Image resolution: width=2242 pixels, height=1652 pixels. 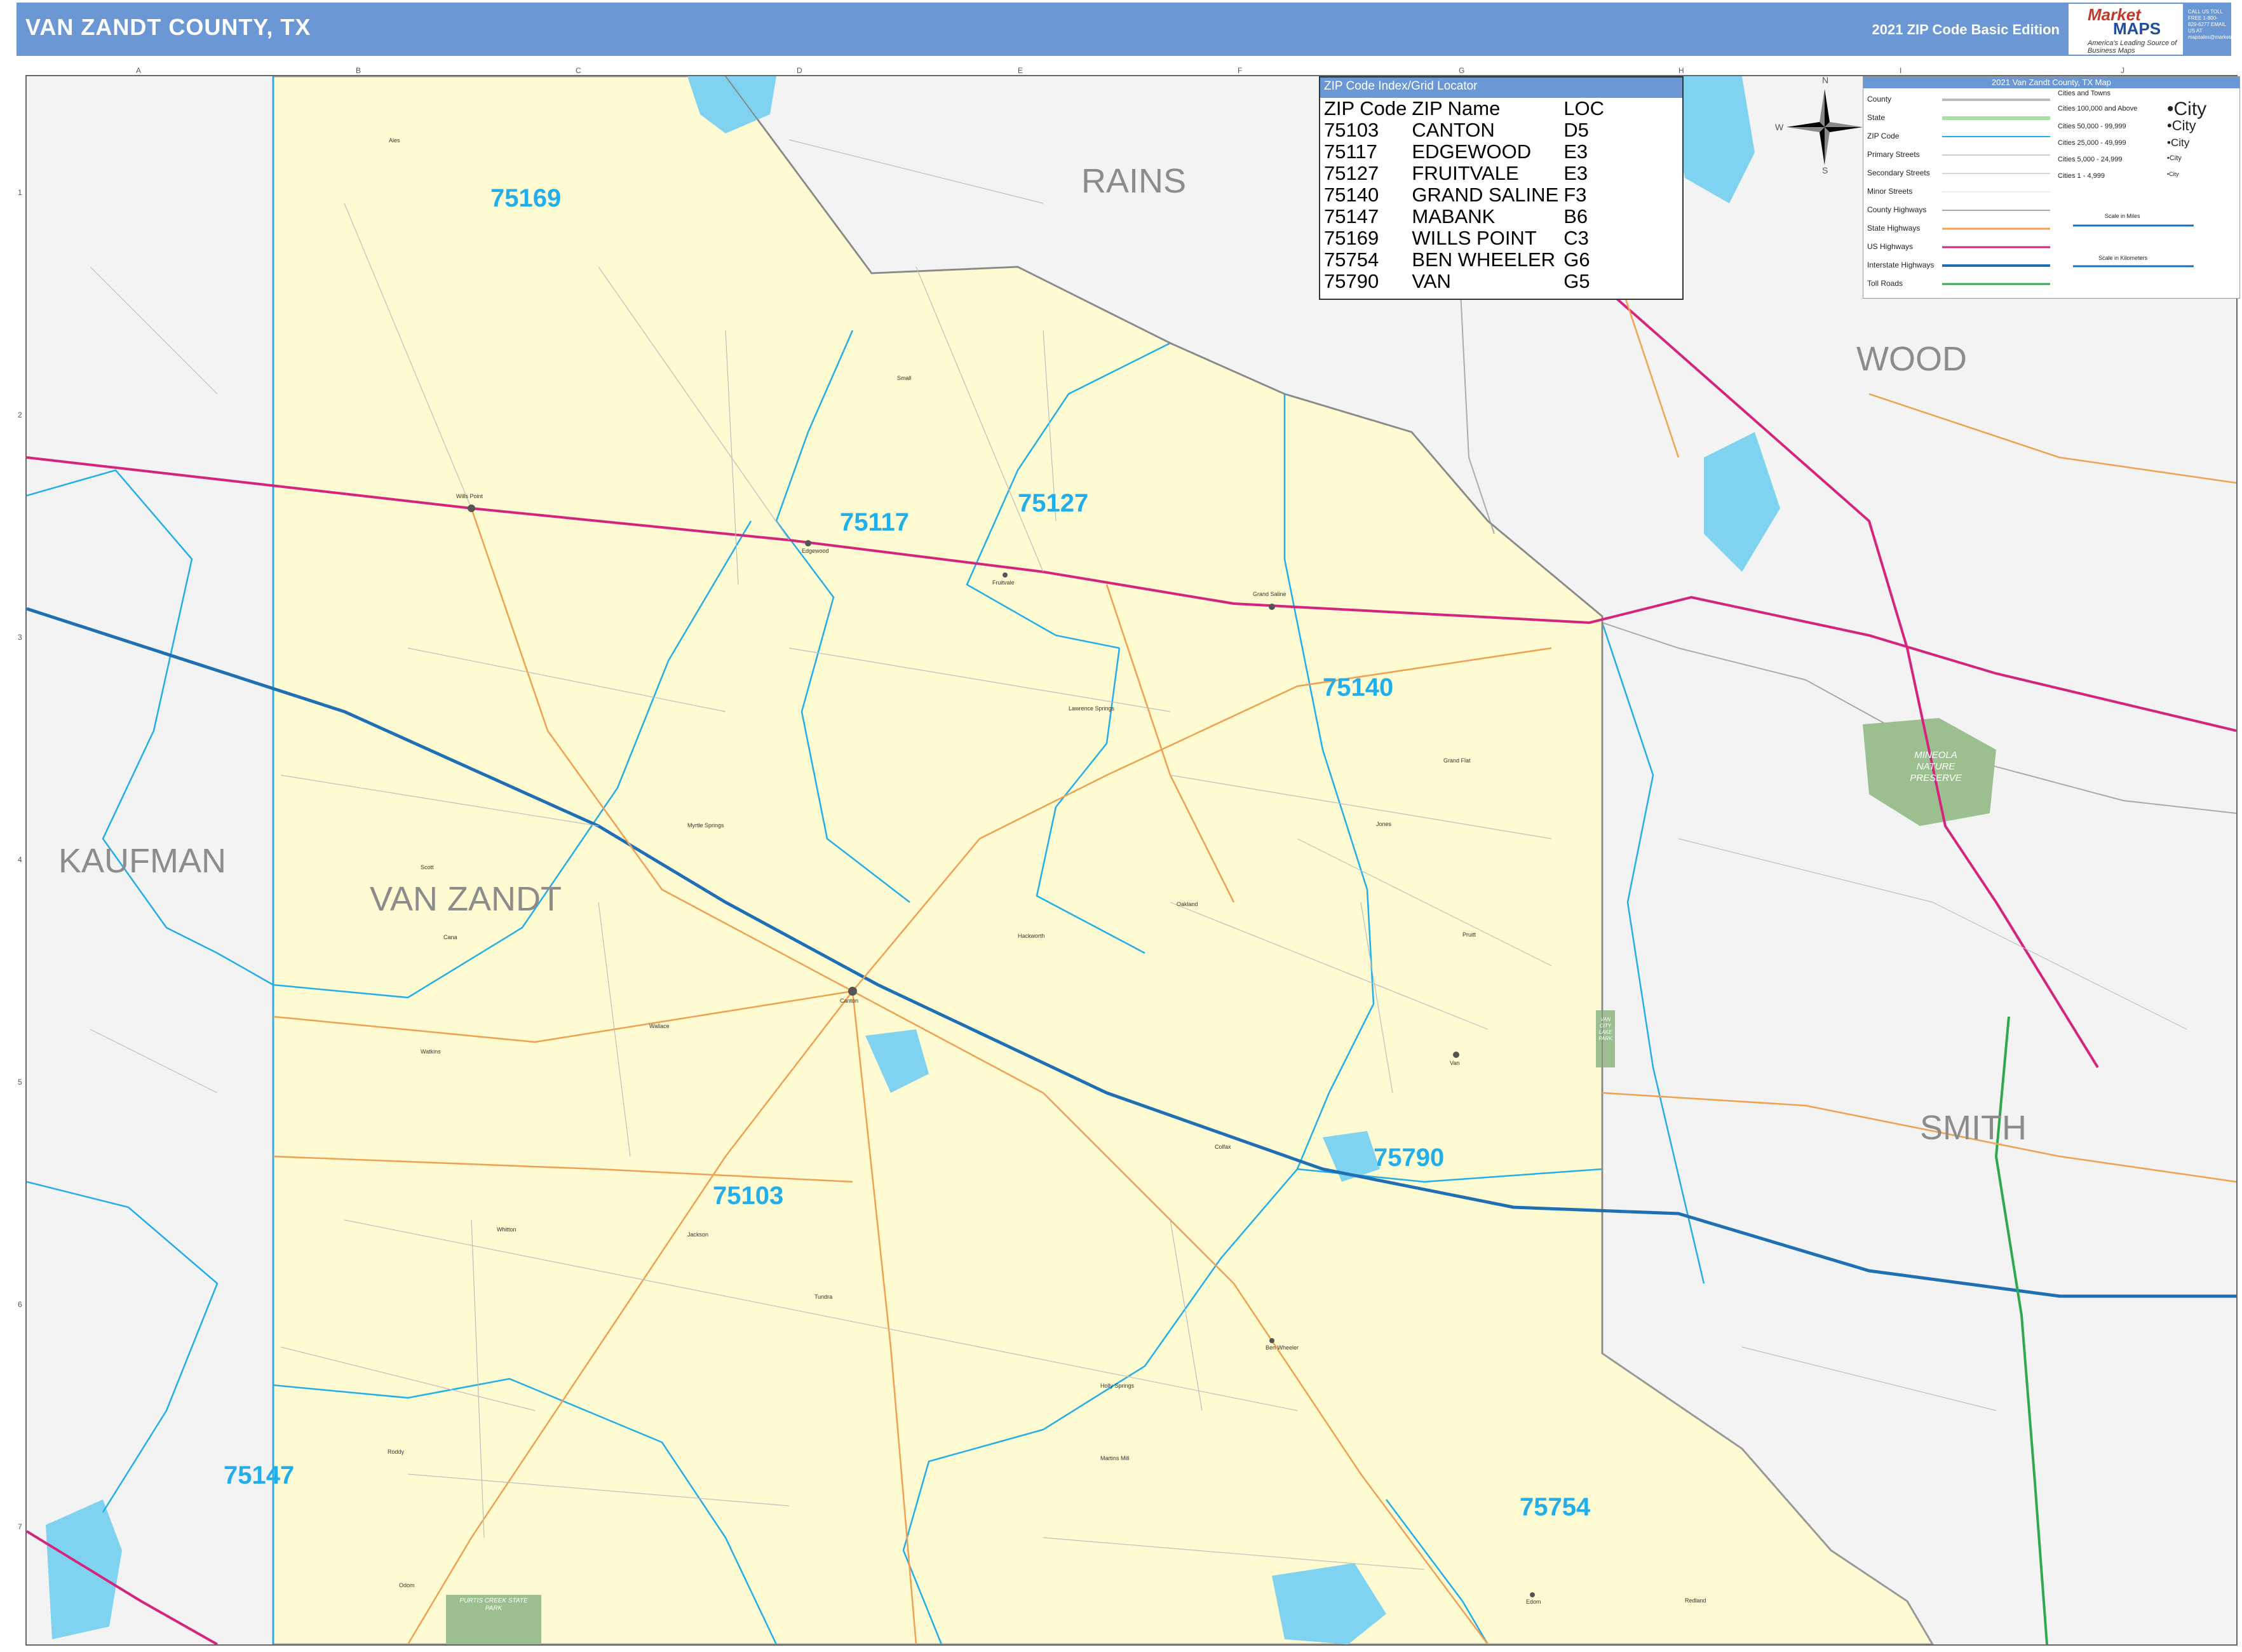 I want to click on town-fruitvale: Fruitvale, so click(x=1003, y=582).